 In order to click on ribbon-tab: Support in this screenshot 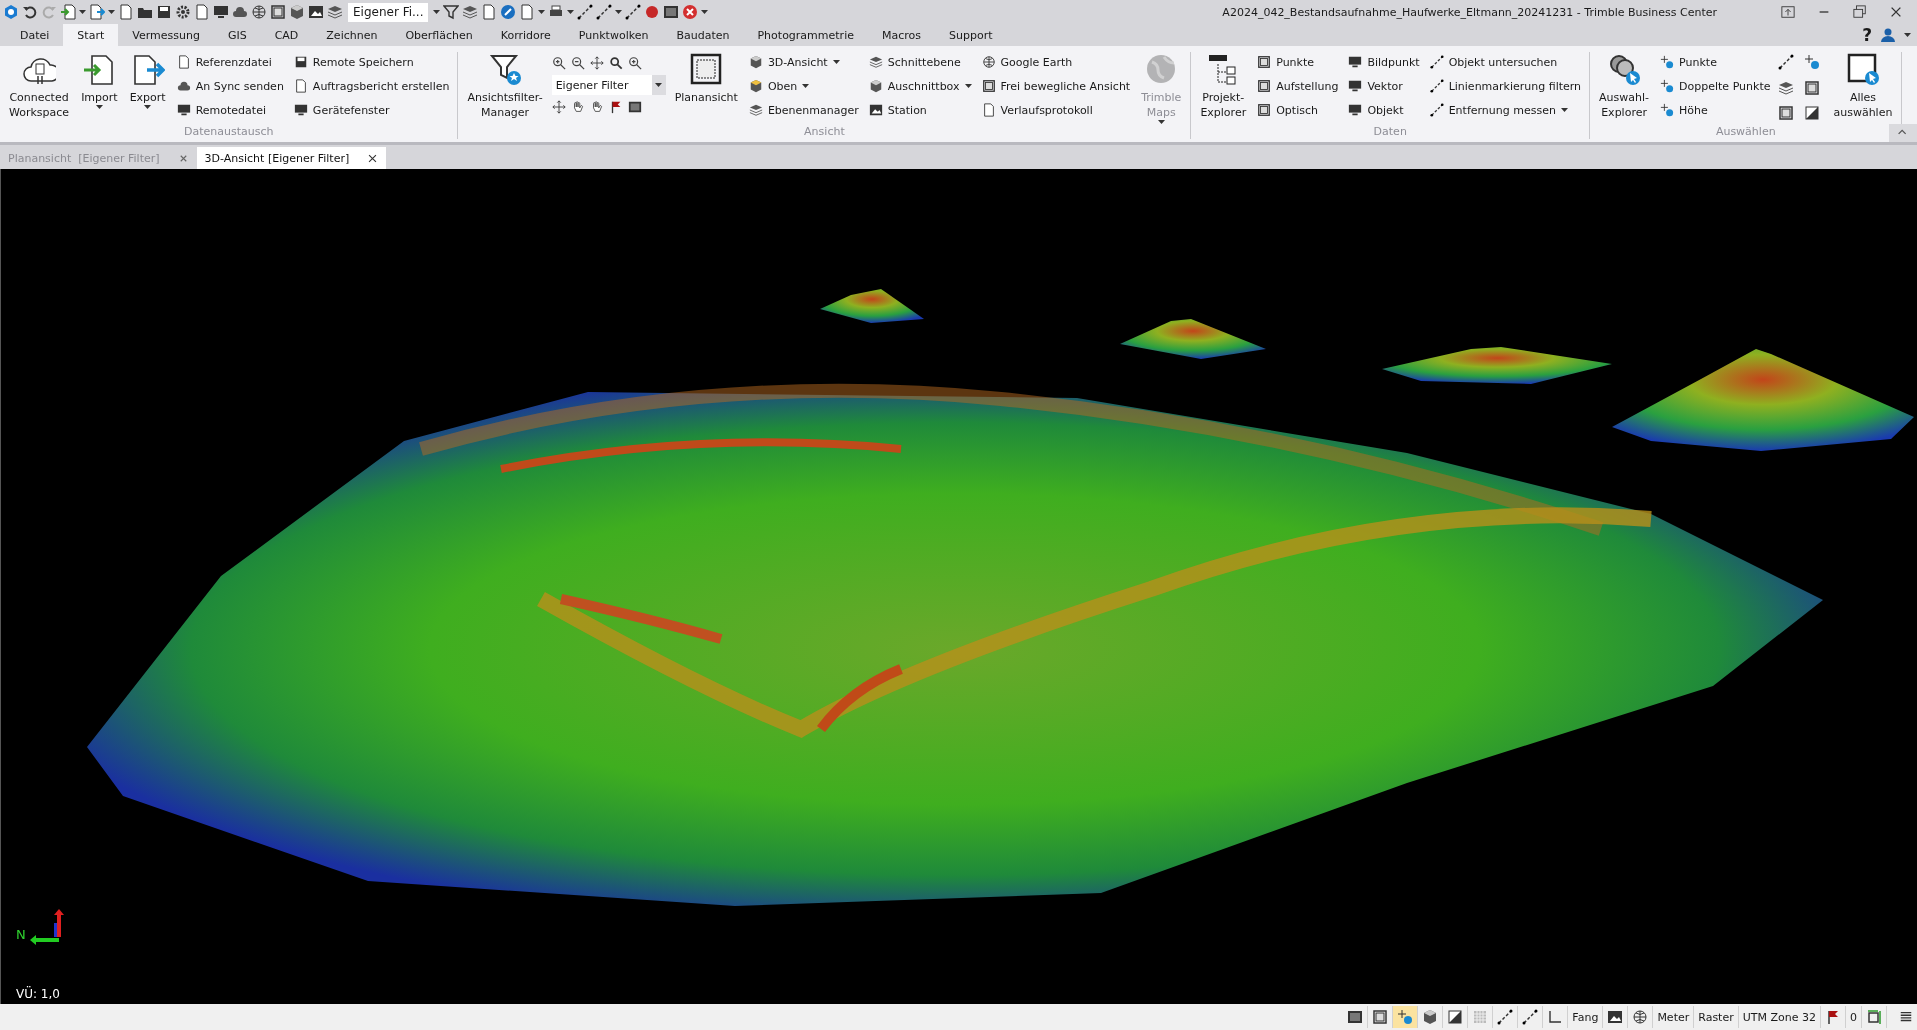, I will do `click(971, 35)`.